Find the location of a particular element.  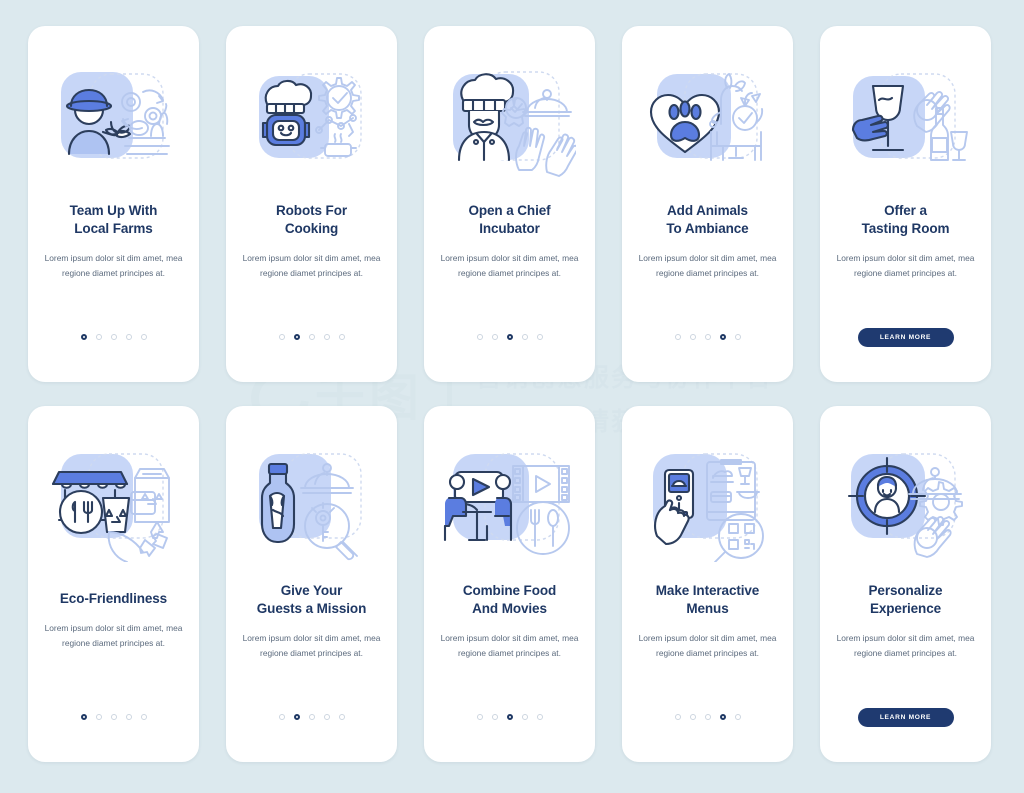

card-title: Combine Food And Movies is located at coordinates (510, 600).